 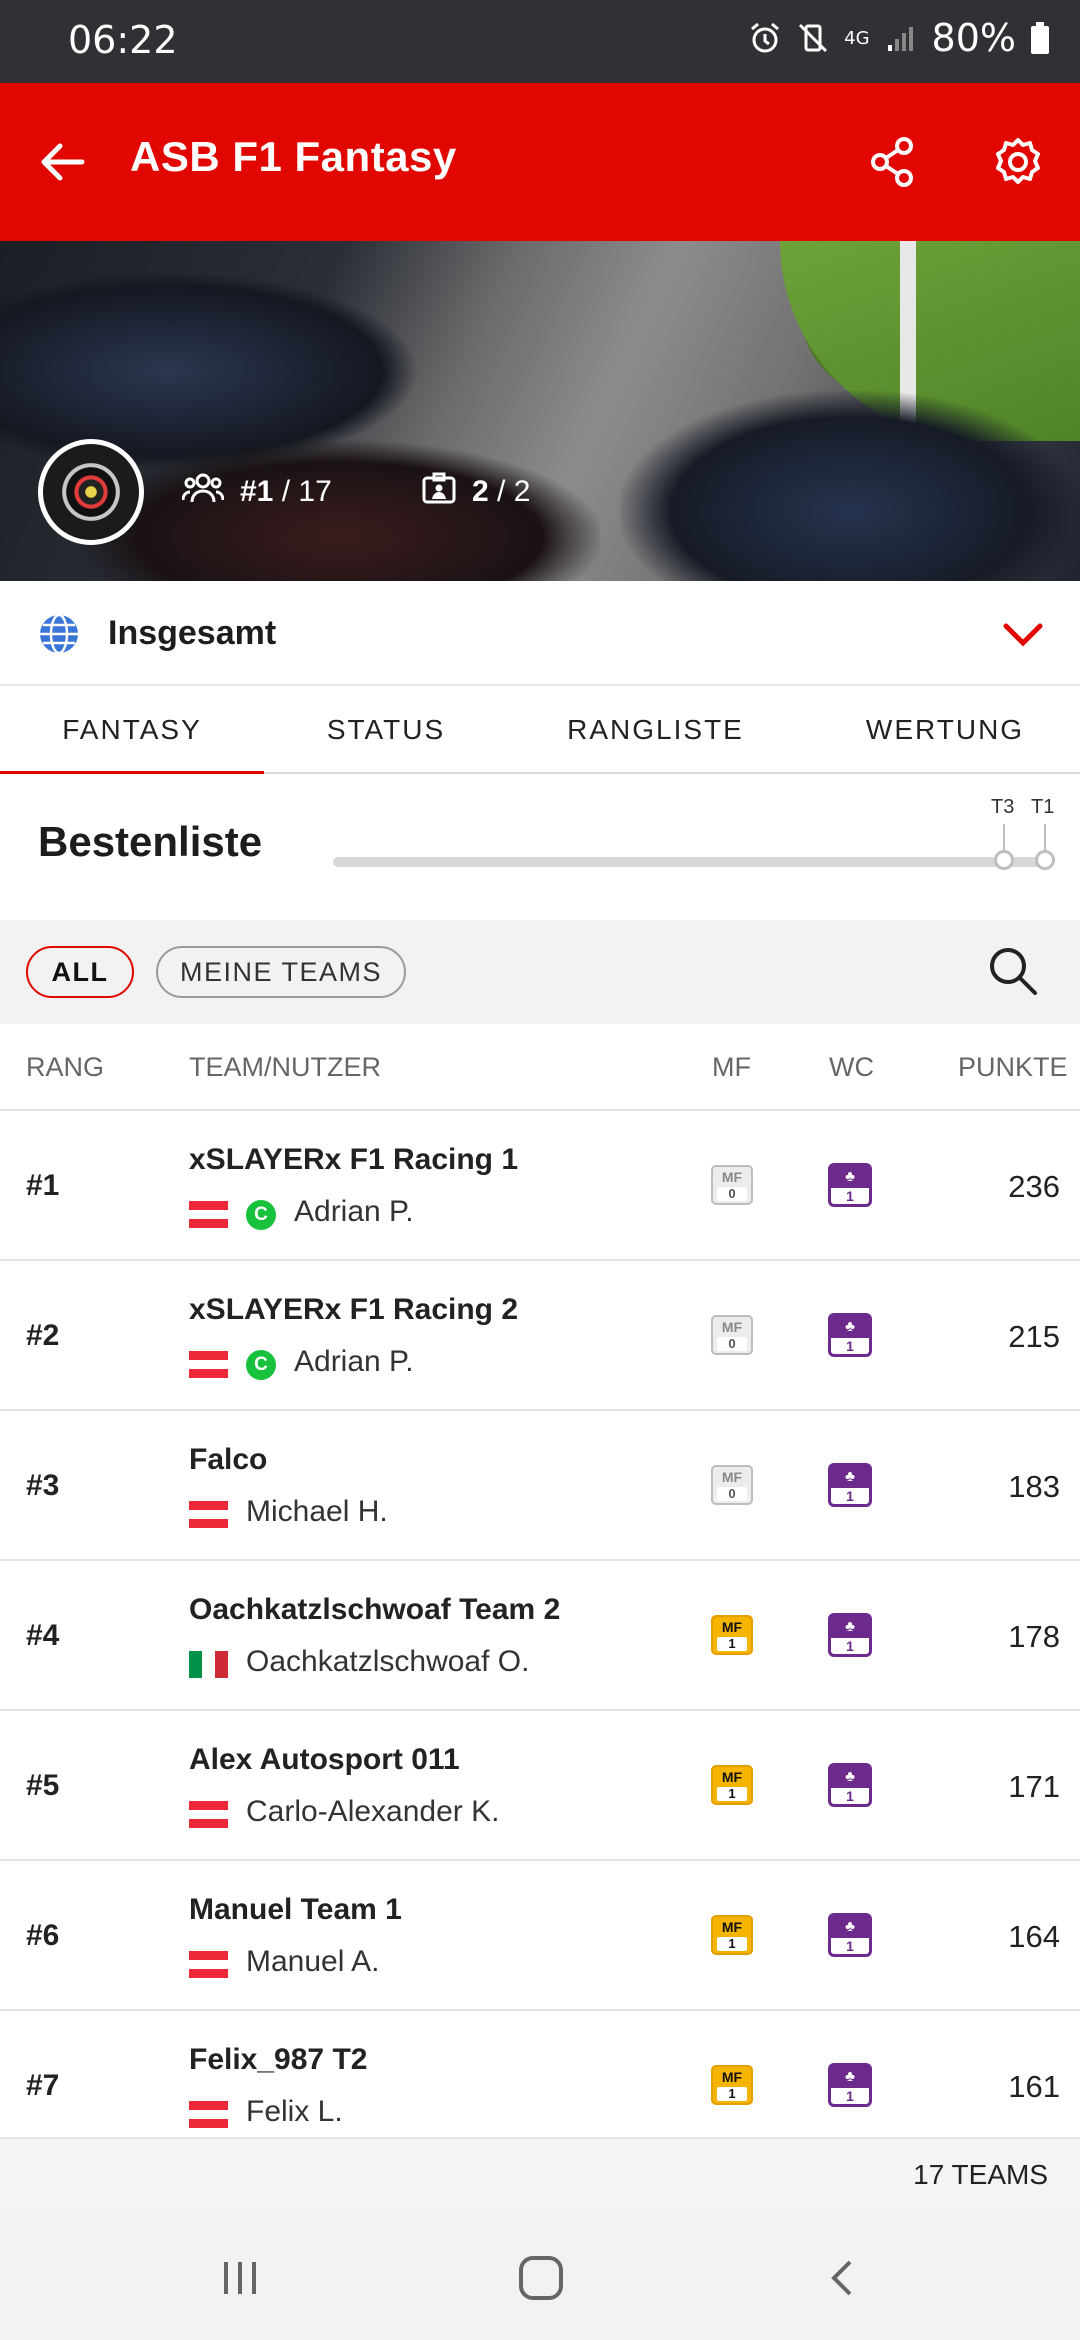 I want to click on status-bar: 06:22 4G 80%, so click(x=540, y=41).